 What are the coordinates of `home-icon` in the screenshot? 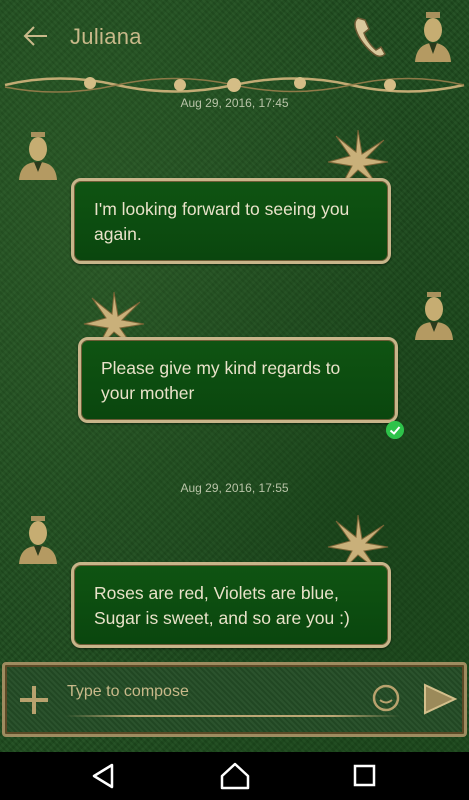 It's located at (235, 776).